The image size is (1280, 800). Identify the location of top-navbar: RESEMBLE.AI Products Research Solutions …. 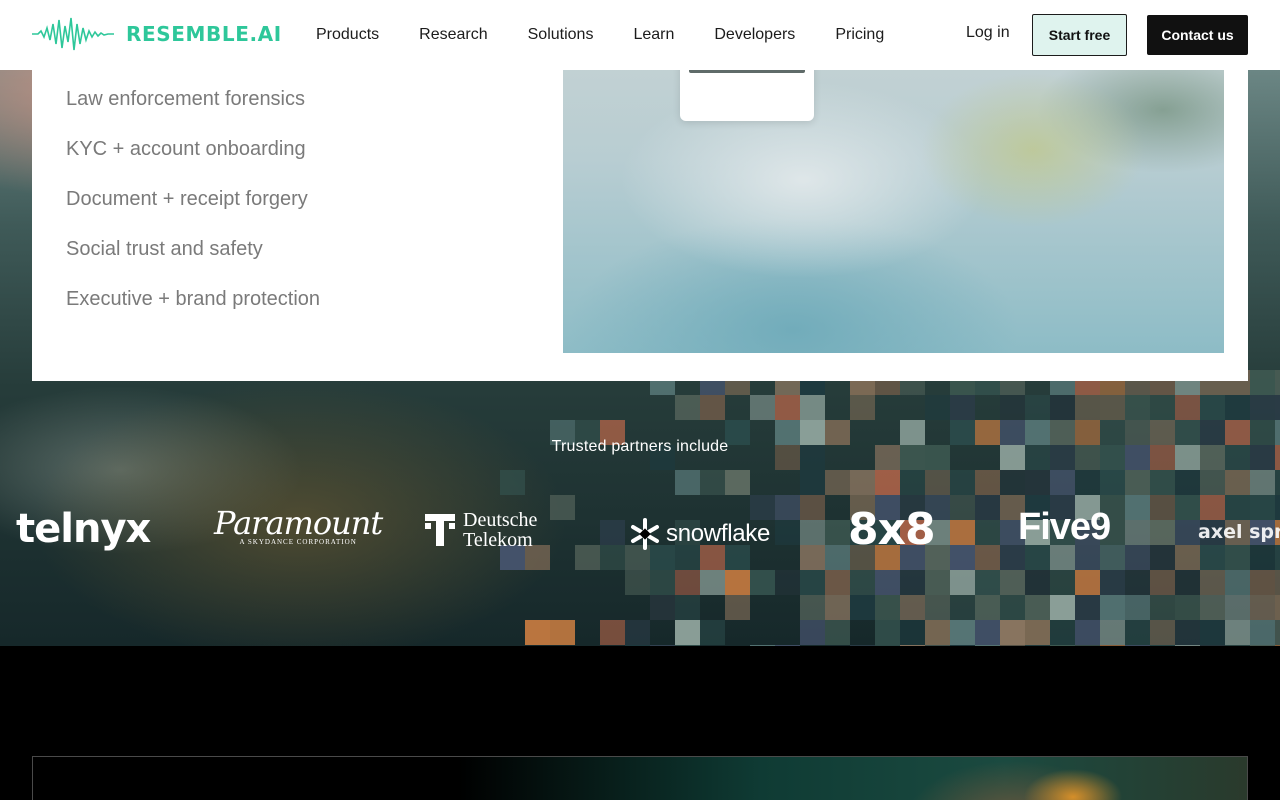
(640, 35).